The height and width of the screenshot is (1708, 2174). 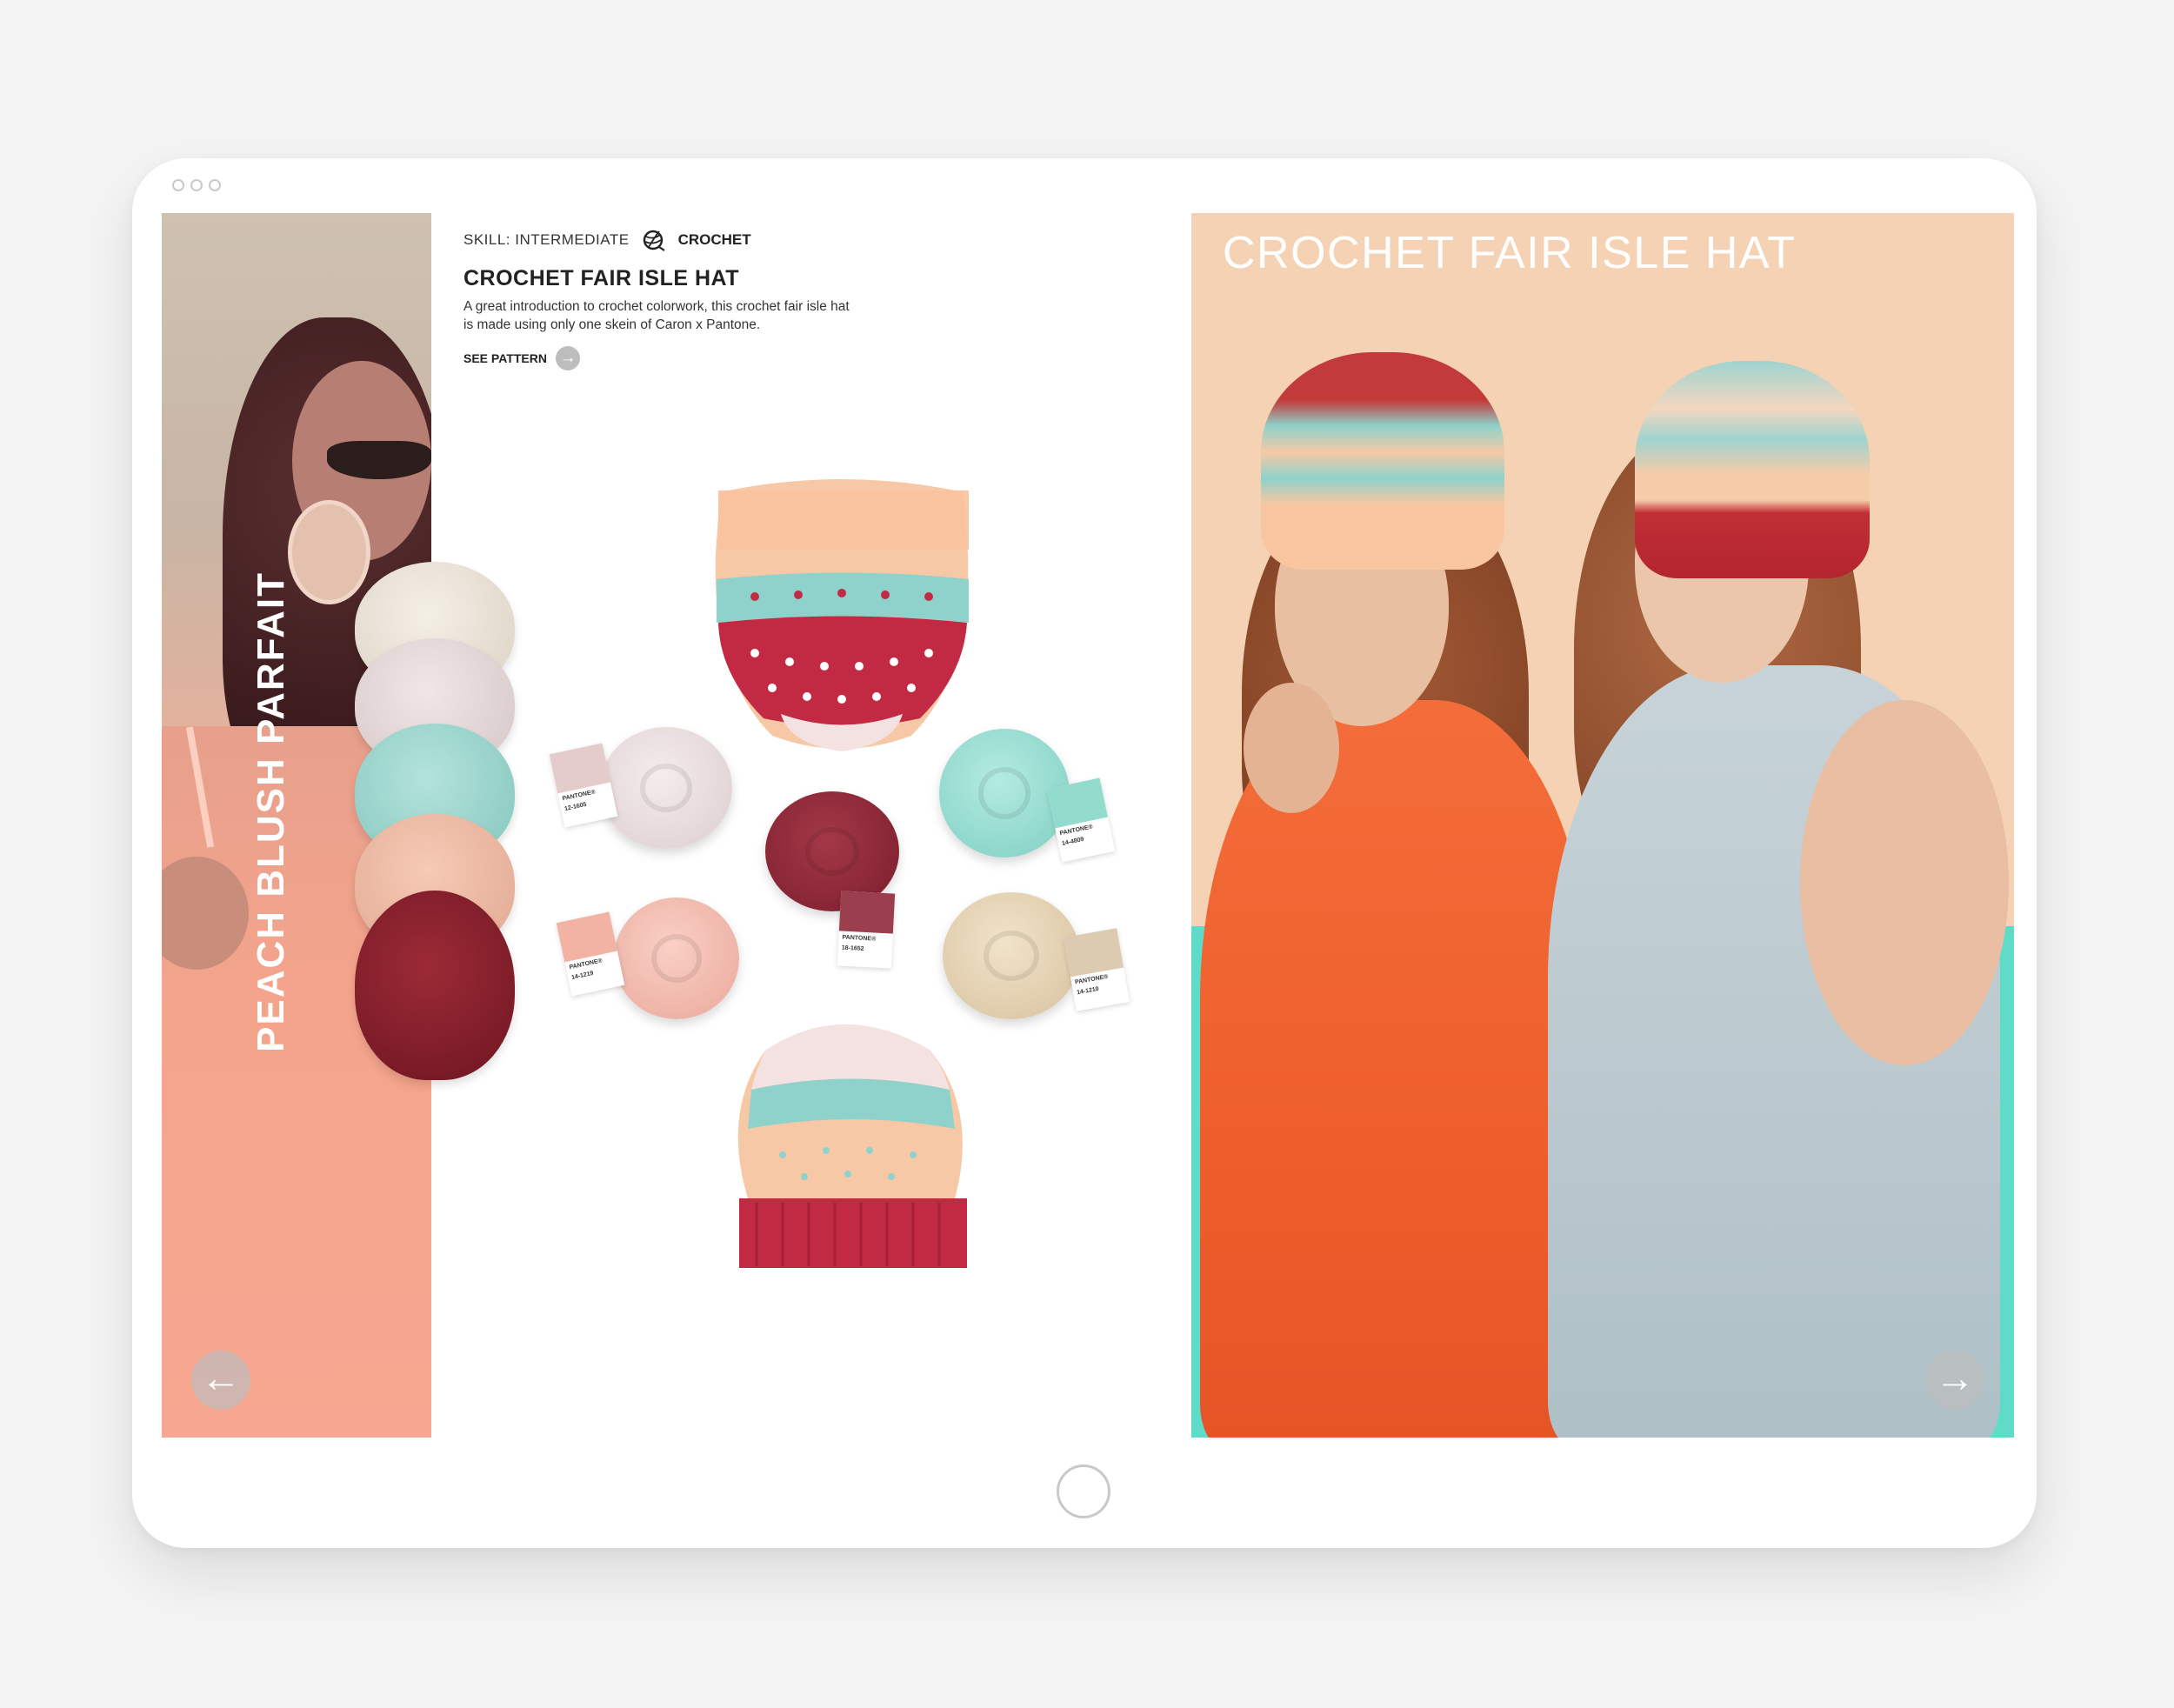 I want to click on home-button, so click(x=1083, y=1491).